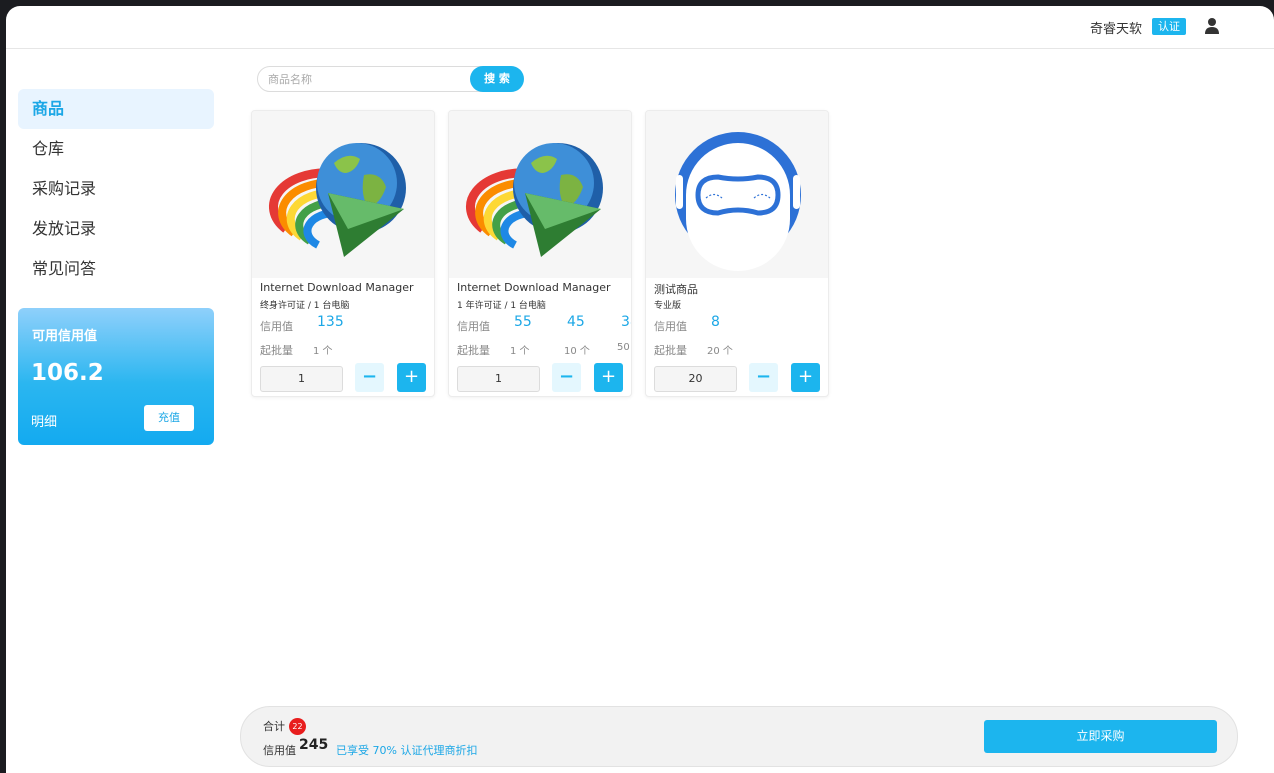 Image resolution: width=1274 pixels, height=773 pixels. I want to click on user-icon, so click(1212, 26).